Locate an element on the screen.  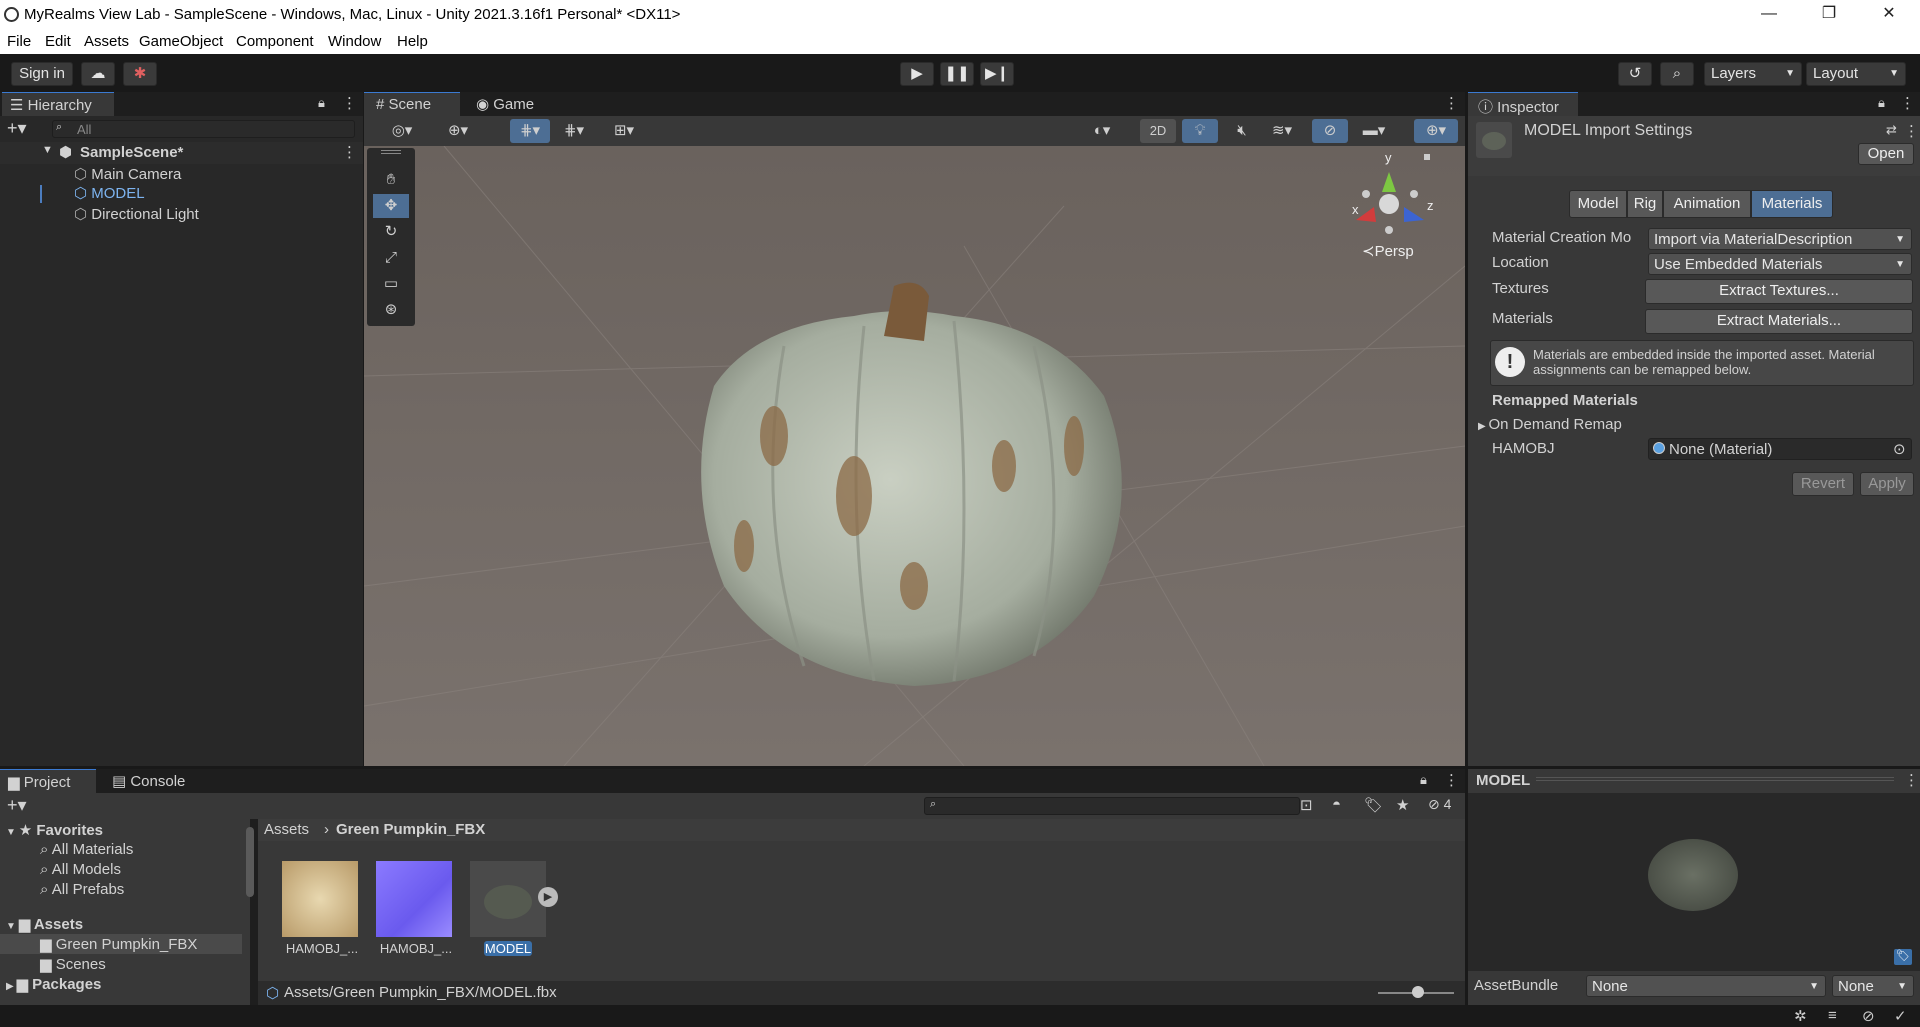
network-icon: ⊘ is located at coordinates (1868, 1016).